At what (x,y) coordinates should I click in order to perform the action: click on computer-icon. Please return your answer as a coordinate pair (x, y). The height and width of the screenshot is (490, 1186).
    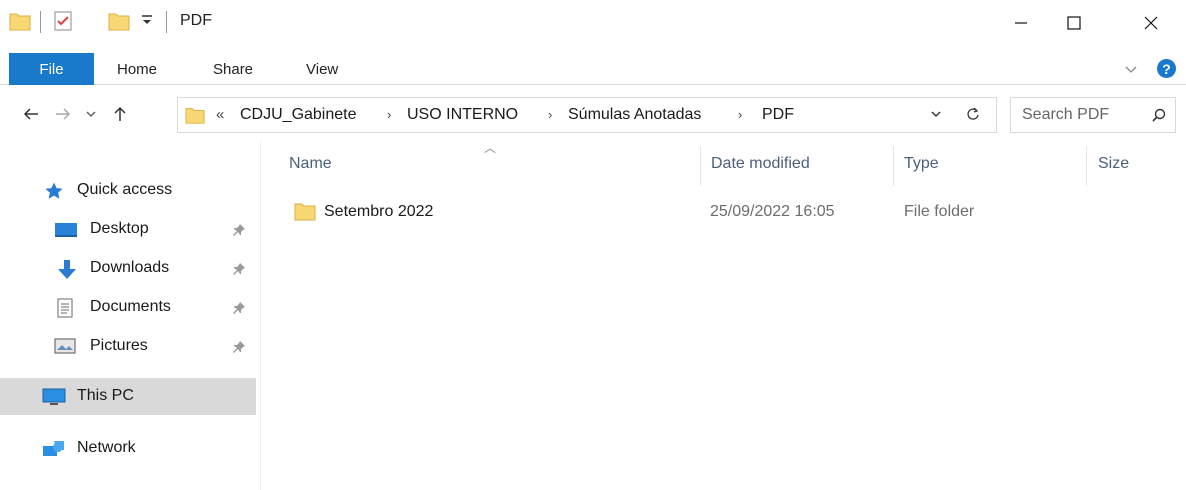
    Looking at the image, I should click on (54, 397).